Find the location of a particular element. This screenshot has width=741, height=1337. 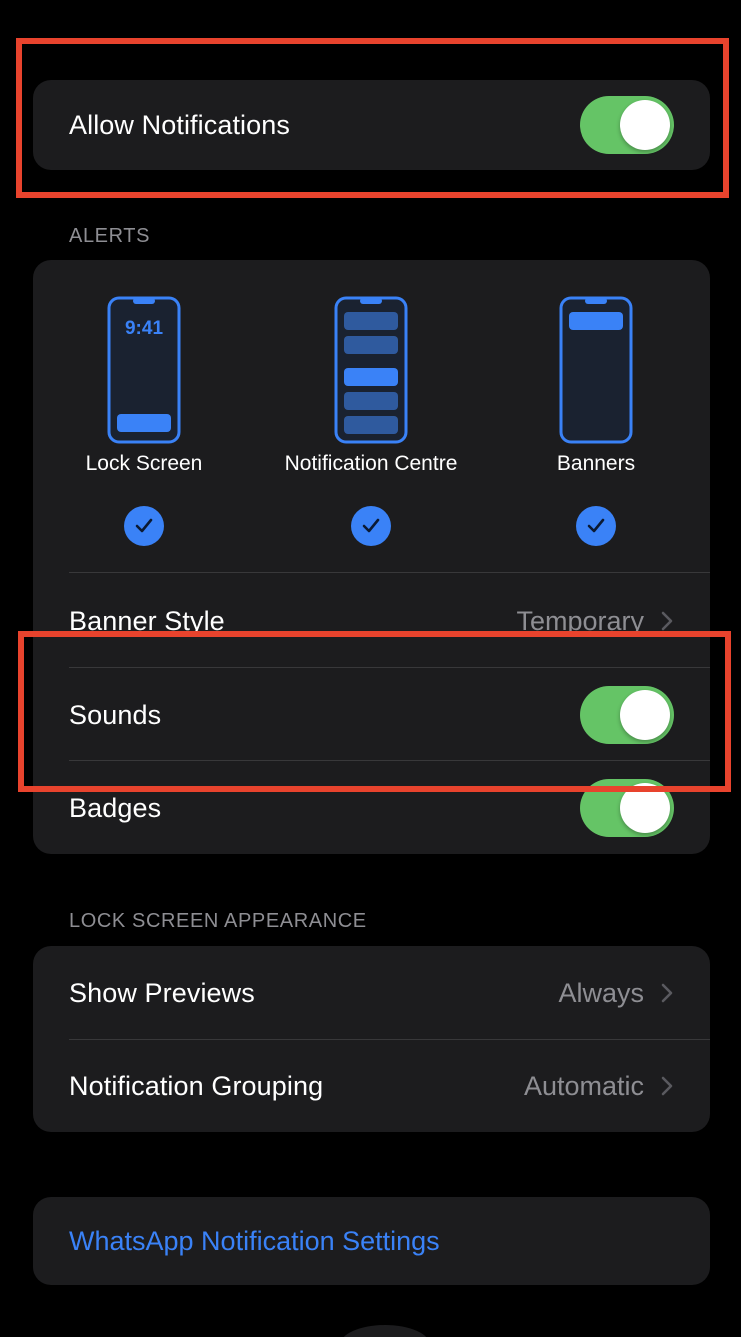

lock-screen-appearance-header: LOCK SCREEN APPEARANCE is located at coordinates (218, 921).